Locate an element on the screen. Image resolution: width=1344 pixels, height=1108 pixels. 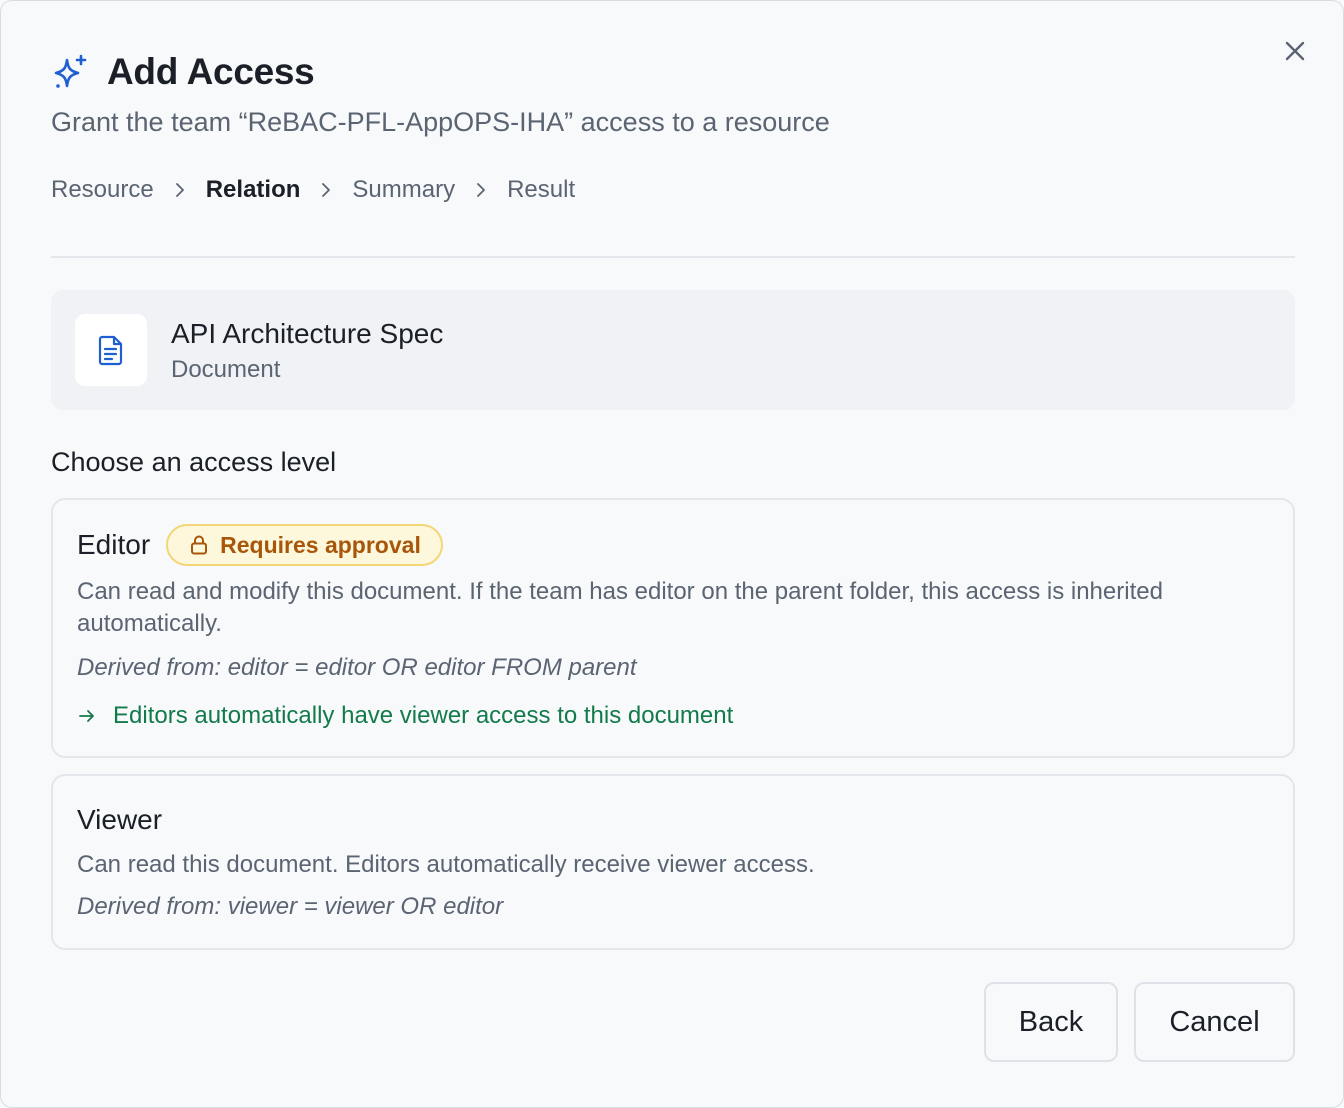
step-summary: Summary is located at coordinates (403, 190).